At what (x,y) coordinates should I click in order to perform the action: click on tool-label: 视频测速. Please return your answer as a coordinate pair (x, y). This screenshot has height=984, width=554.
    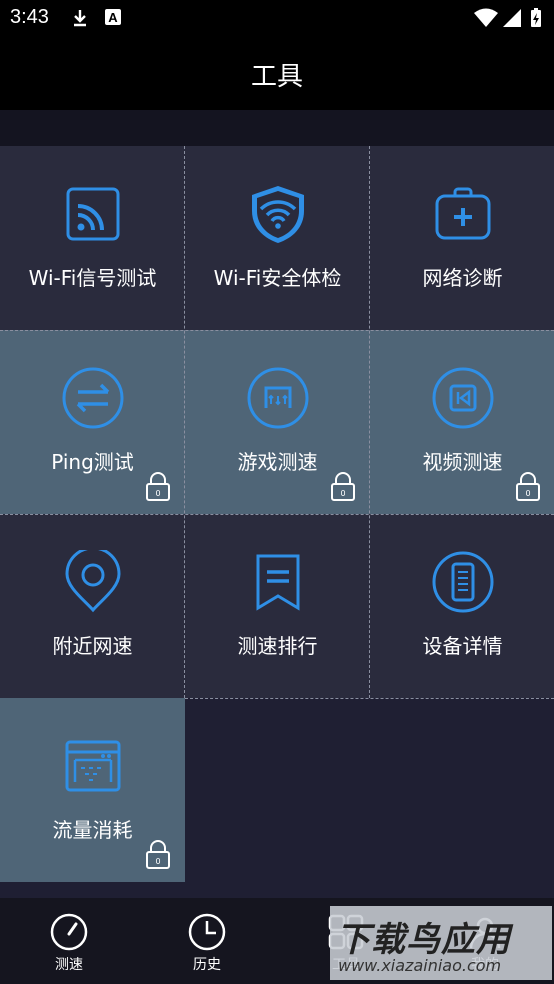
    Looking at the image, I should click on (462, 462).